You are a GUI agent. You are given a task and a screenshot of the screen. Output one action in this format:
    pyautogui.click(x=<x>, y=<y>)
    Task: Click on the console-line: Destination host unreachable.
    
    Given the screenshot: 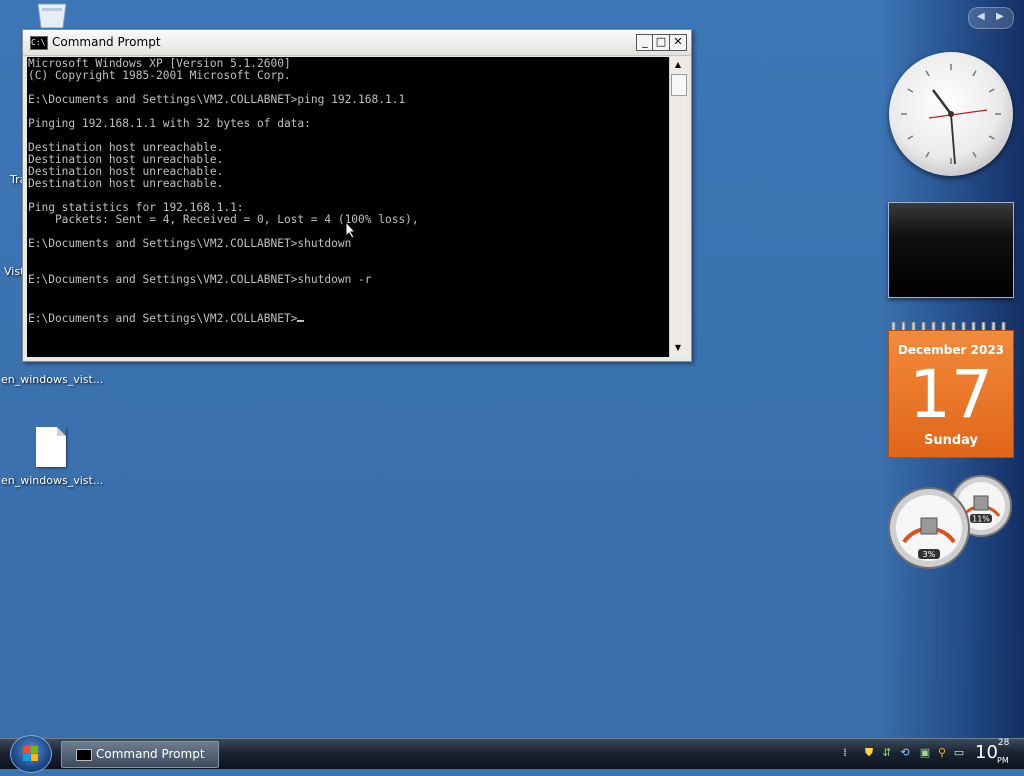 What is the action you would take?
    pyautogui.click(x=126, y=183)
    